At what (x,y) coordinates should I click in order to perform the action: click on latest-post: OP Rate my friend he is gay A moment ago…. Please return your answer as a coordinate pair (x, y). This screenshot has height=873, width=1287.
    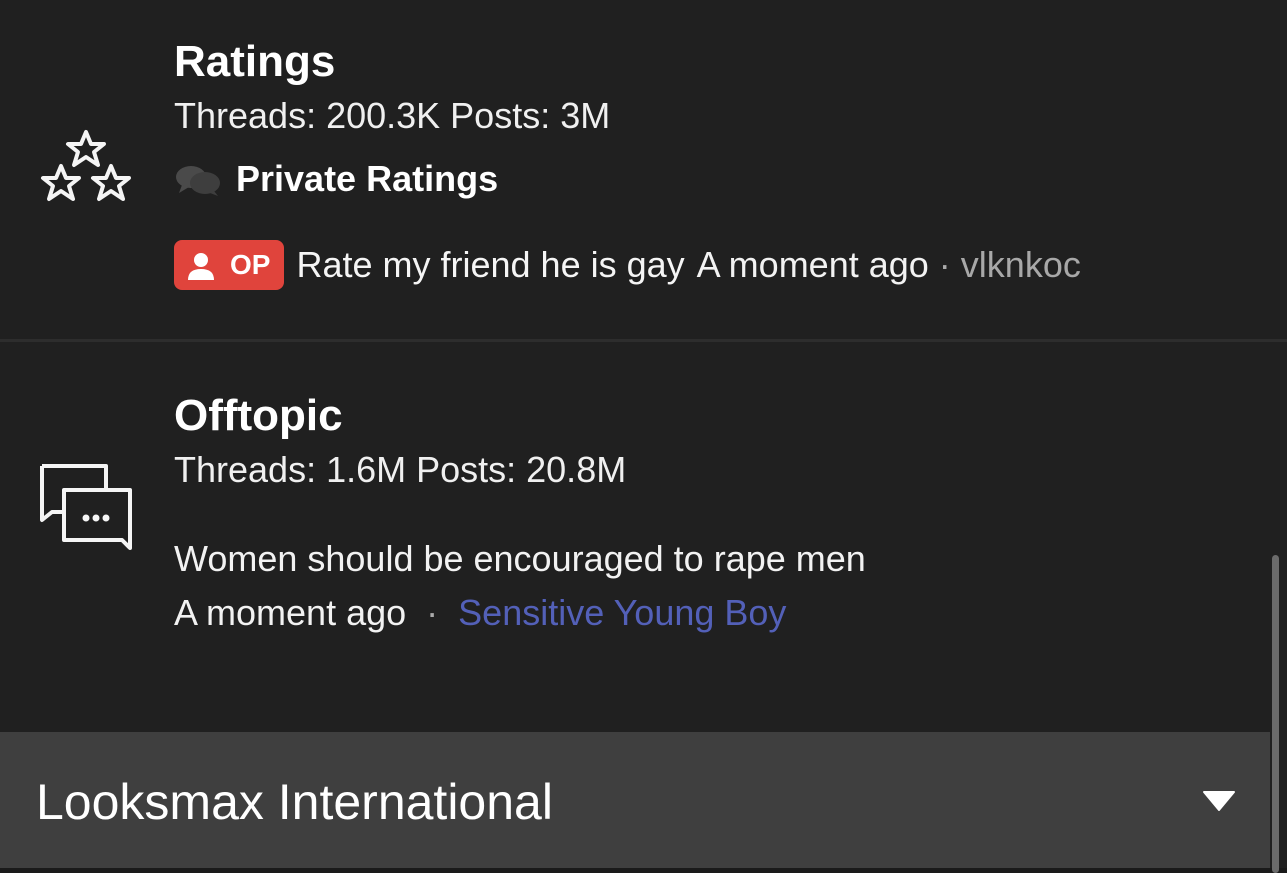
    Looking at the image, I should click on (700, 265).